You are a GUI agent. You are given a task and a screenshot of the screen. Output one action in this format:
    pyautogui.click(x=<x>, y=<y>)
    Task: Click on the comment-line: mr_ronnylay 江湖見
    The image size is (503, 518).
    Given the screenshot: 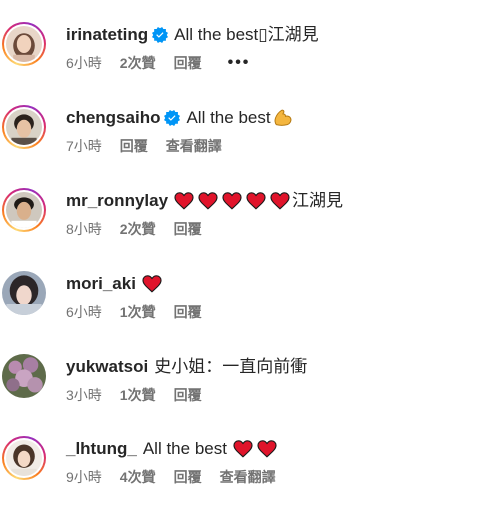 What is the action you would take?
    pyautogui.click(x=204, y=201)
    